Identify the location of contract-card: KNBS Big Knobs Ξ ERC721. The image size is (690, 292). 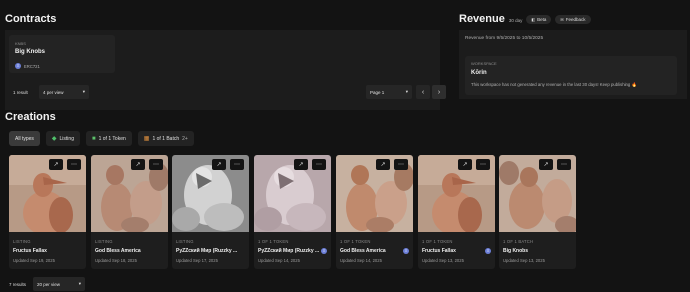
(62, 54).